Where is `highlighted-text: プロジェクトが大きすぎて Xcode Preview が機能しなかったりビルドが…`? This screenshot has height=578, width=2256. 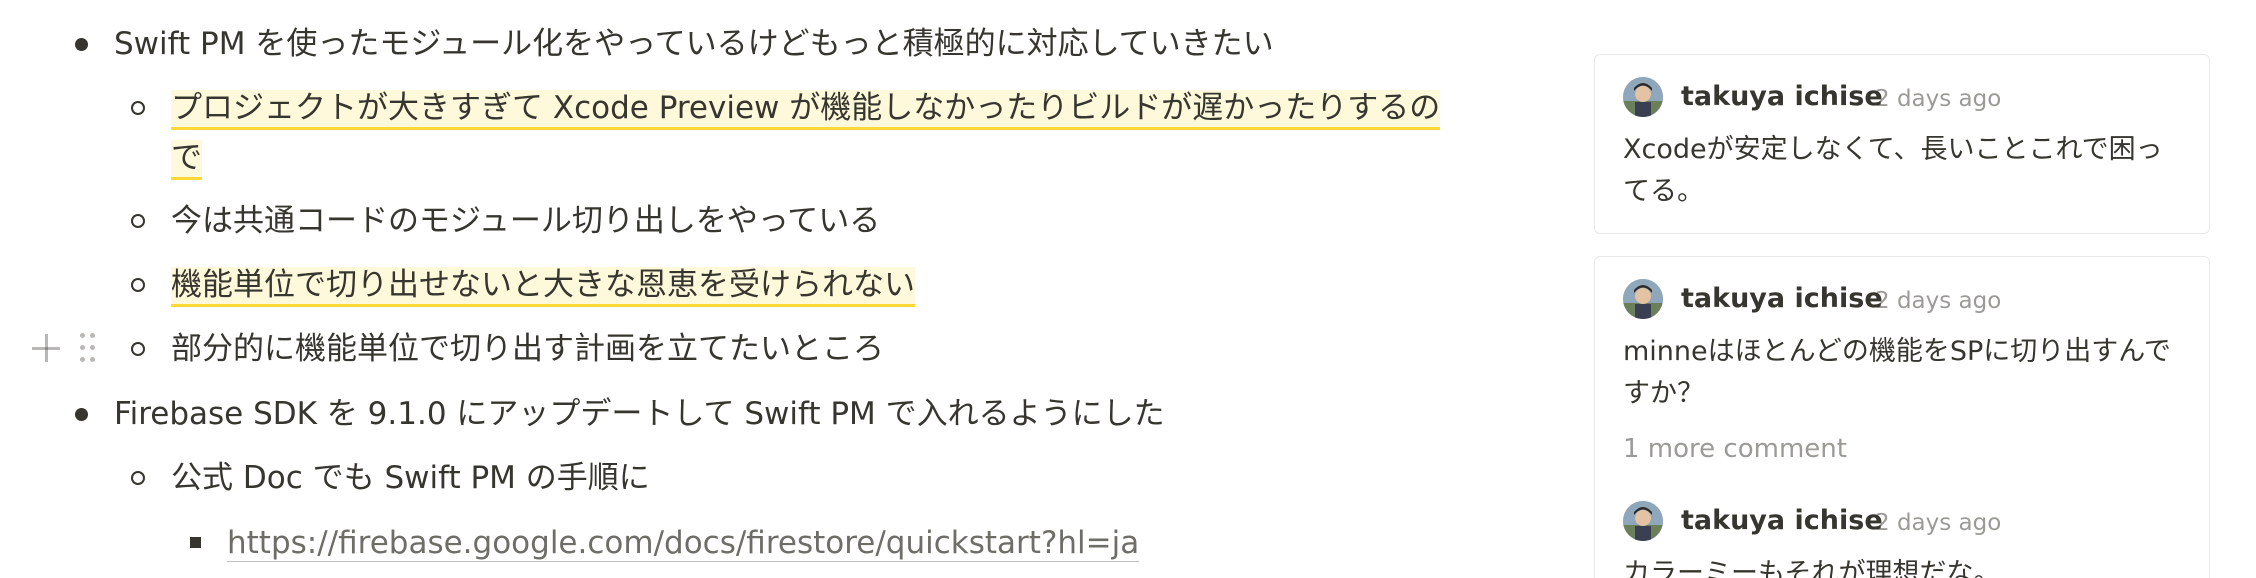 highlighted-text: プロジェクトが大きすぎて Xcode Preview が機能しなかったりビルドが… is located at coordinates (806, 110).